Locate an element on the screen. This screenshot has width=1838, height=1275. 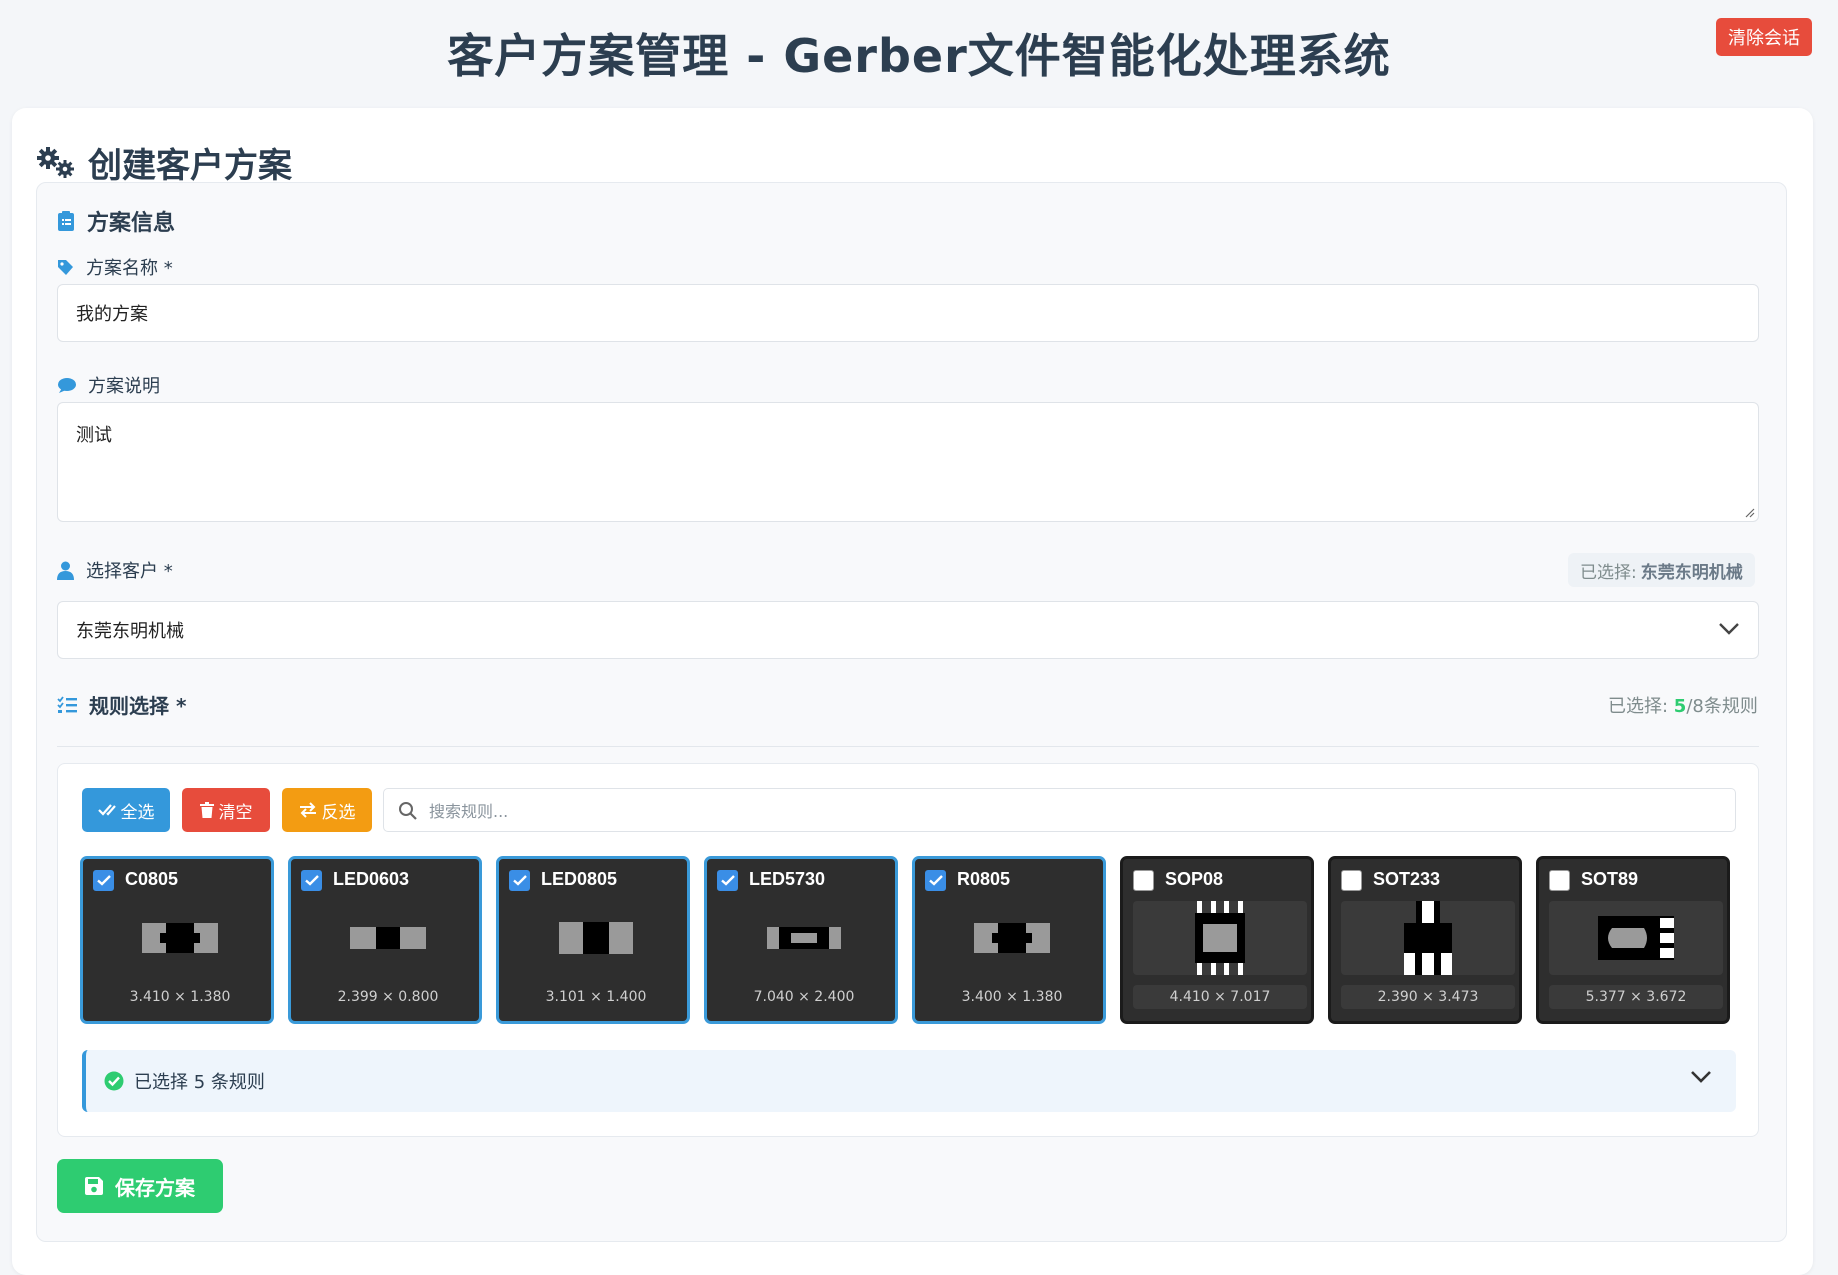
footprint-r0805-icon is located at coordinates (1012, 938).